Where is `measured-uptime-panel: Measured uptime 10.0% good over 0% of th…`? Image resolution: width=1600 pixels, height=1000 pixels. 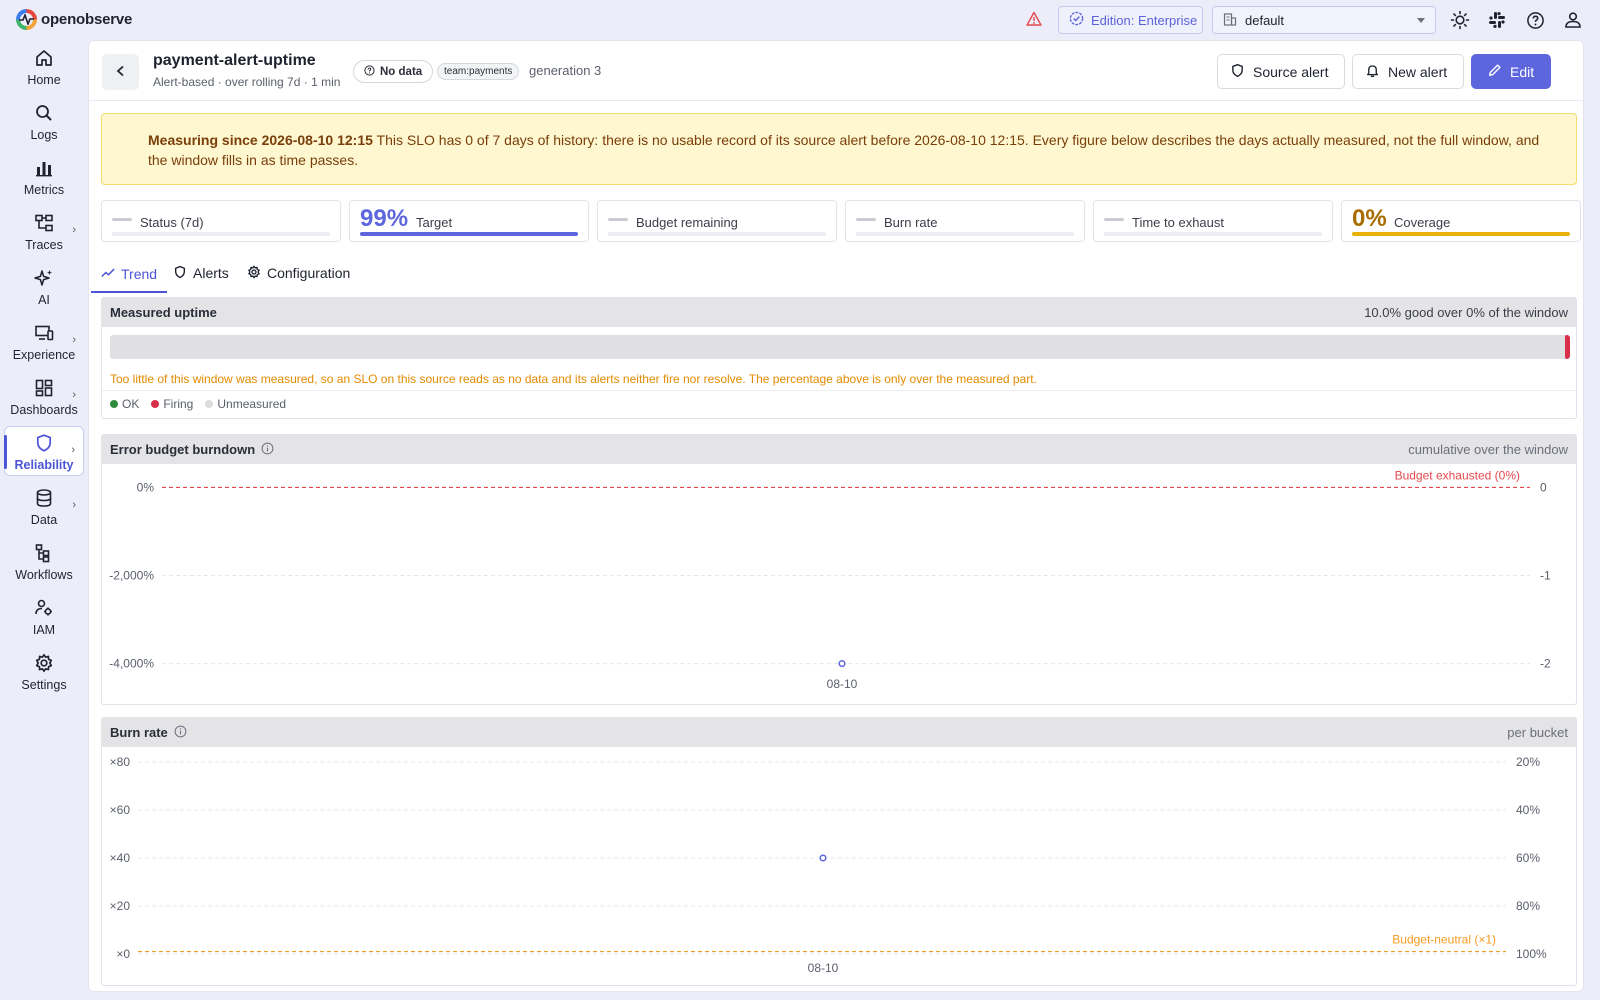 measured-uptime-panel: Measured uptime 10.0% good over 0% of th… is located at coordinates (839, 358).